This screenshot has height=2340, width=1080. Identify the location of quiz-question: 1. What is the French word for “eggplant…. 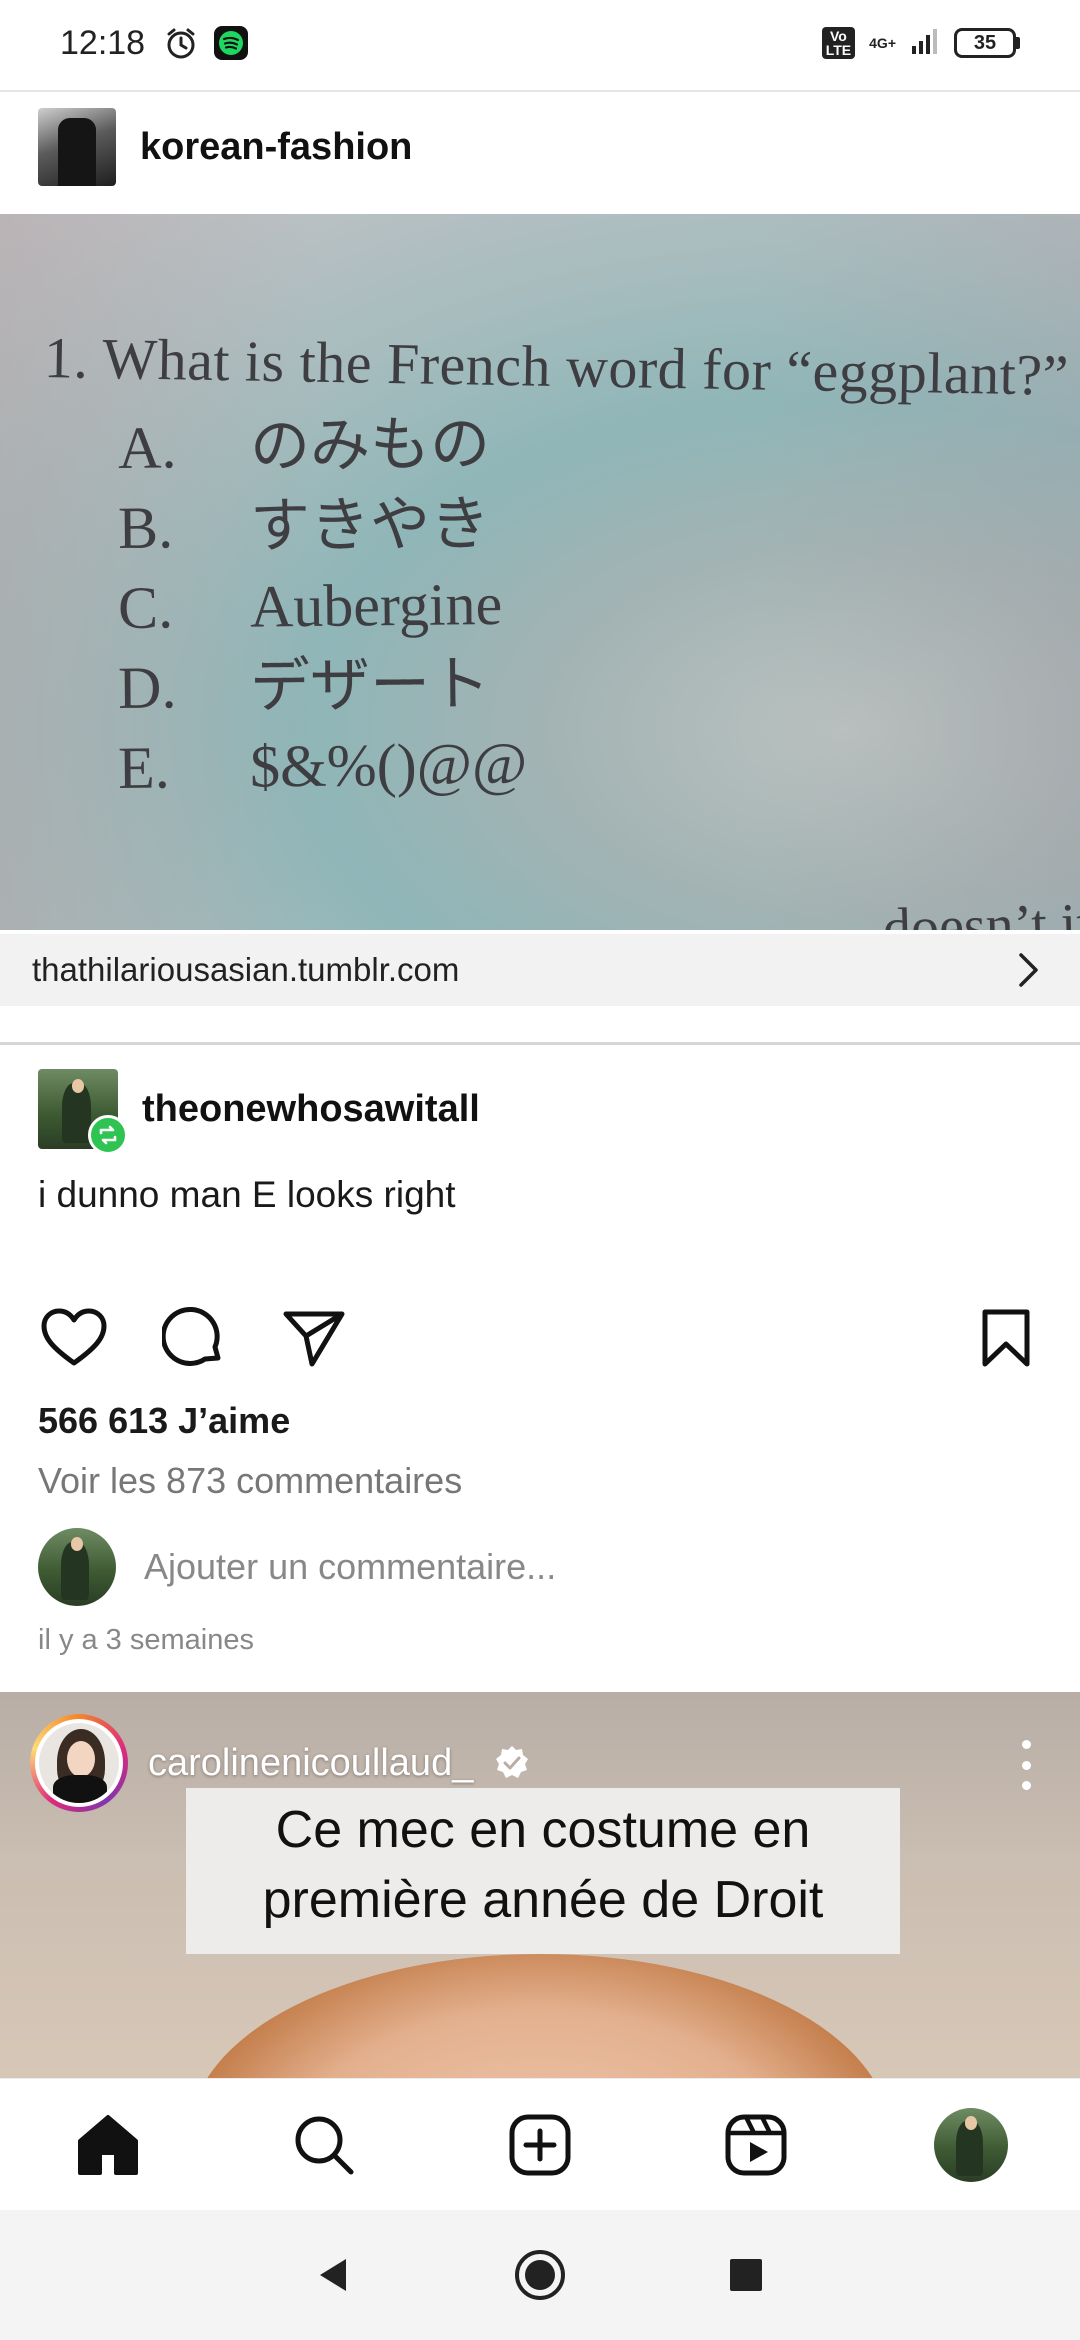
(556, 366).